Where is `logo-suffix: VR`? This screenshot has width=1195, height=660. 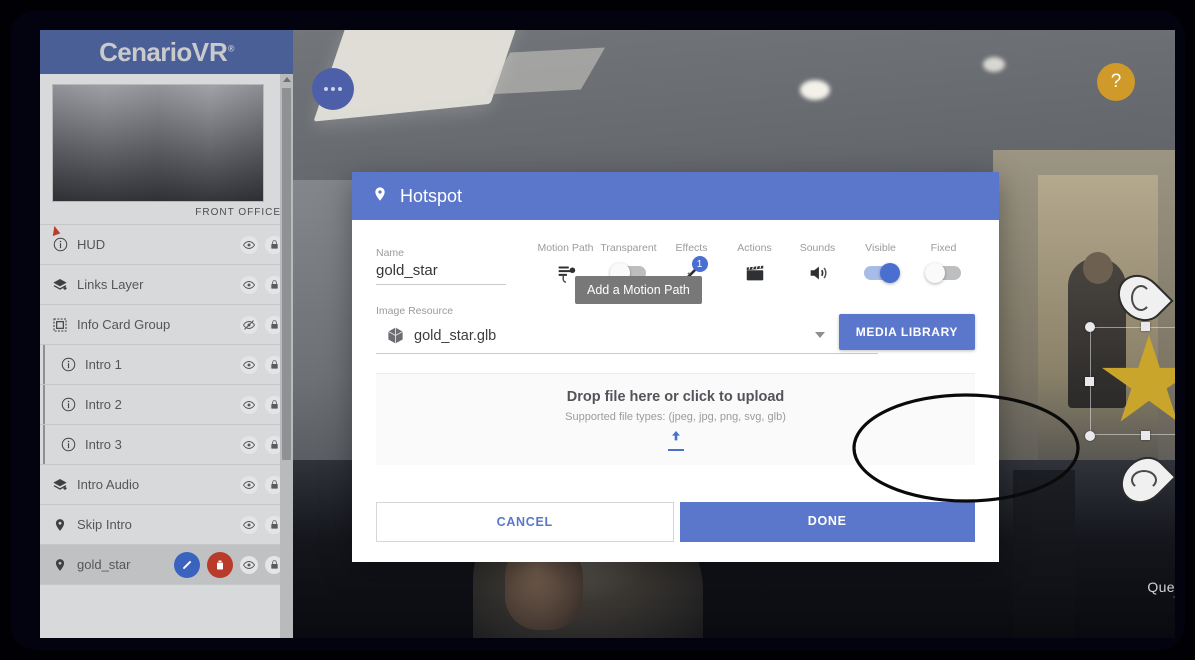 logo-suffix: VR is located at coordinates (209, 51).